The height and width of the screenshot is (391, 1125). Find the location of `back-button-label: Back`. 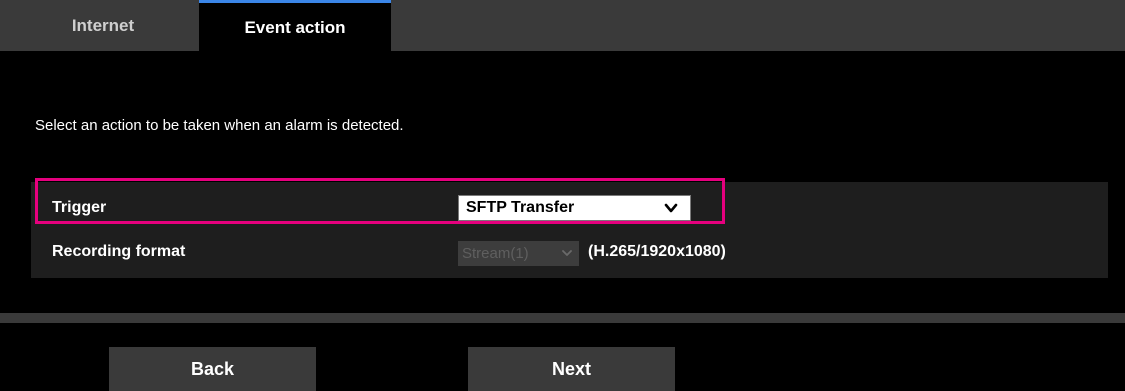

back-button-label: Back is located at coordinates (212, 368).